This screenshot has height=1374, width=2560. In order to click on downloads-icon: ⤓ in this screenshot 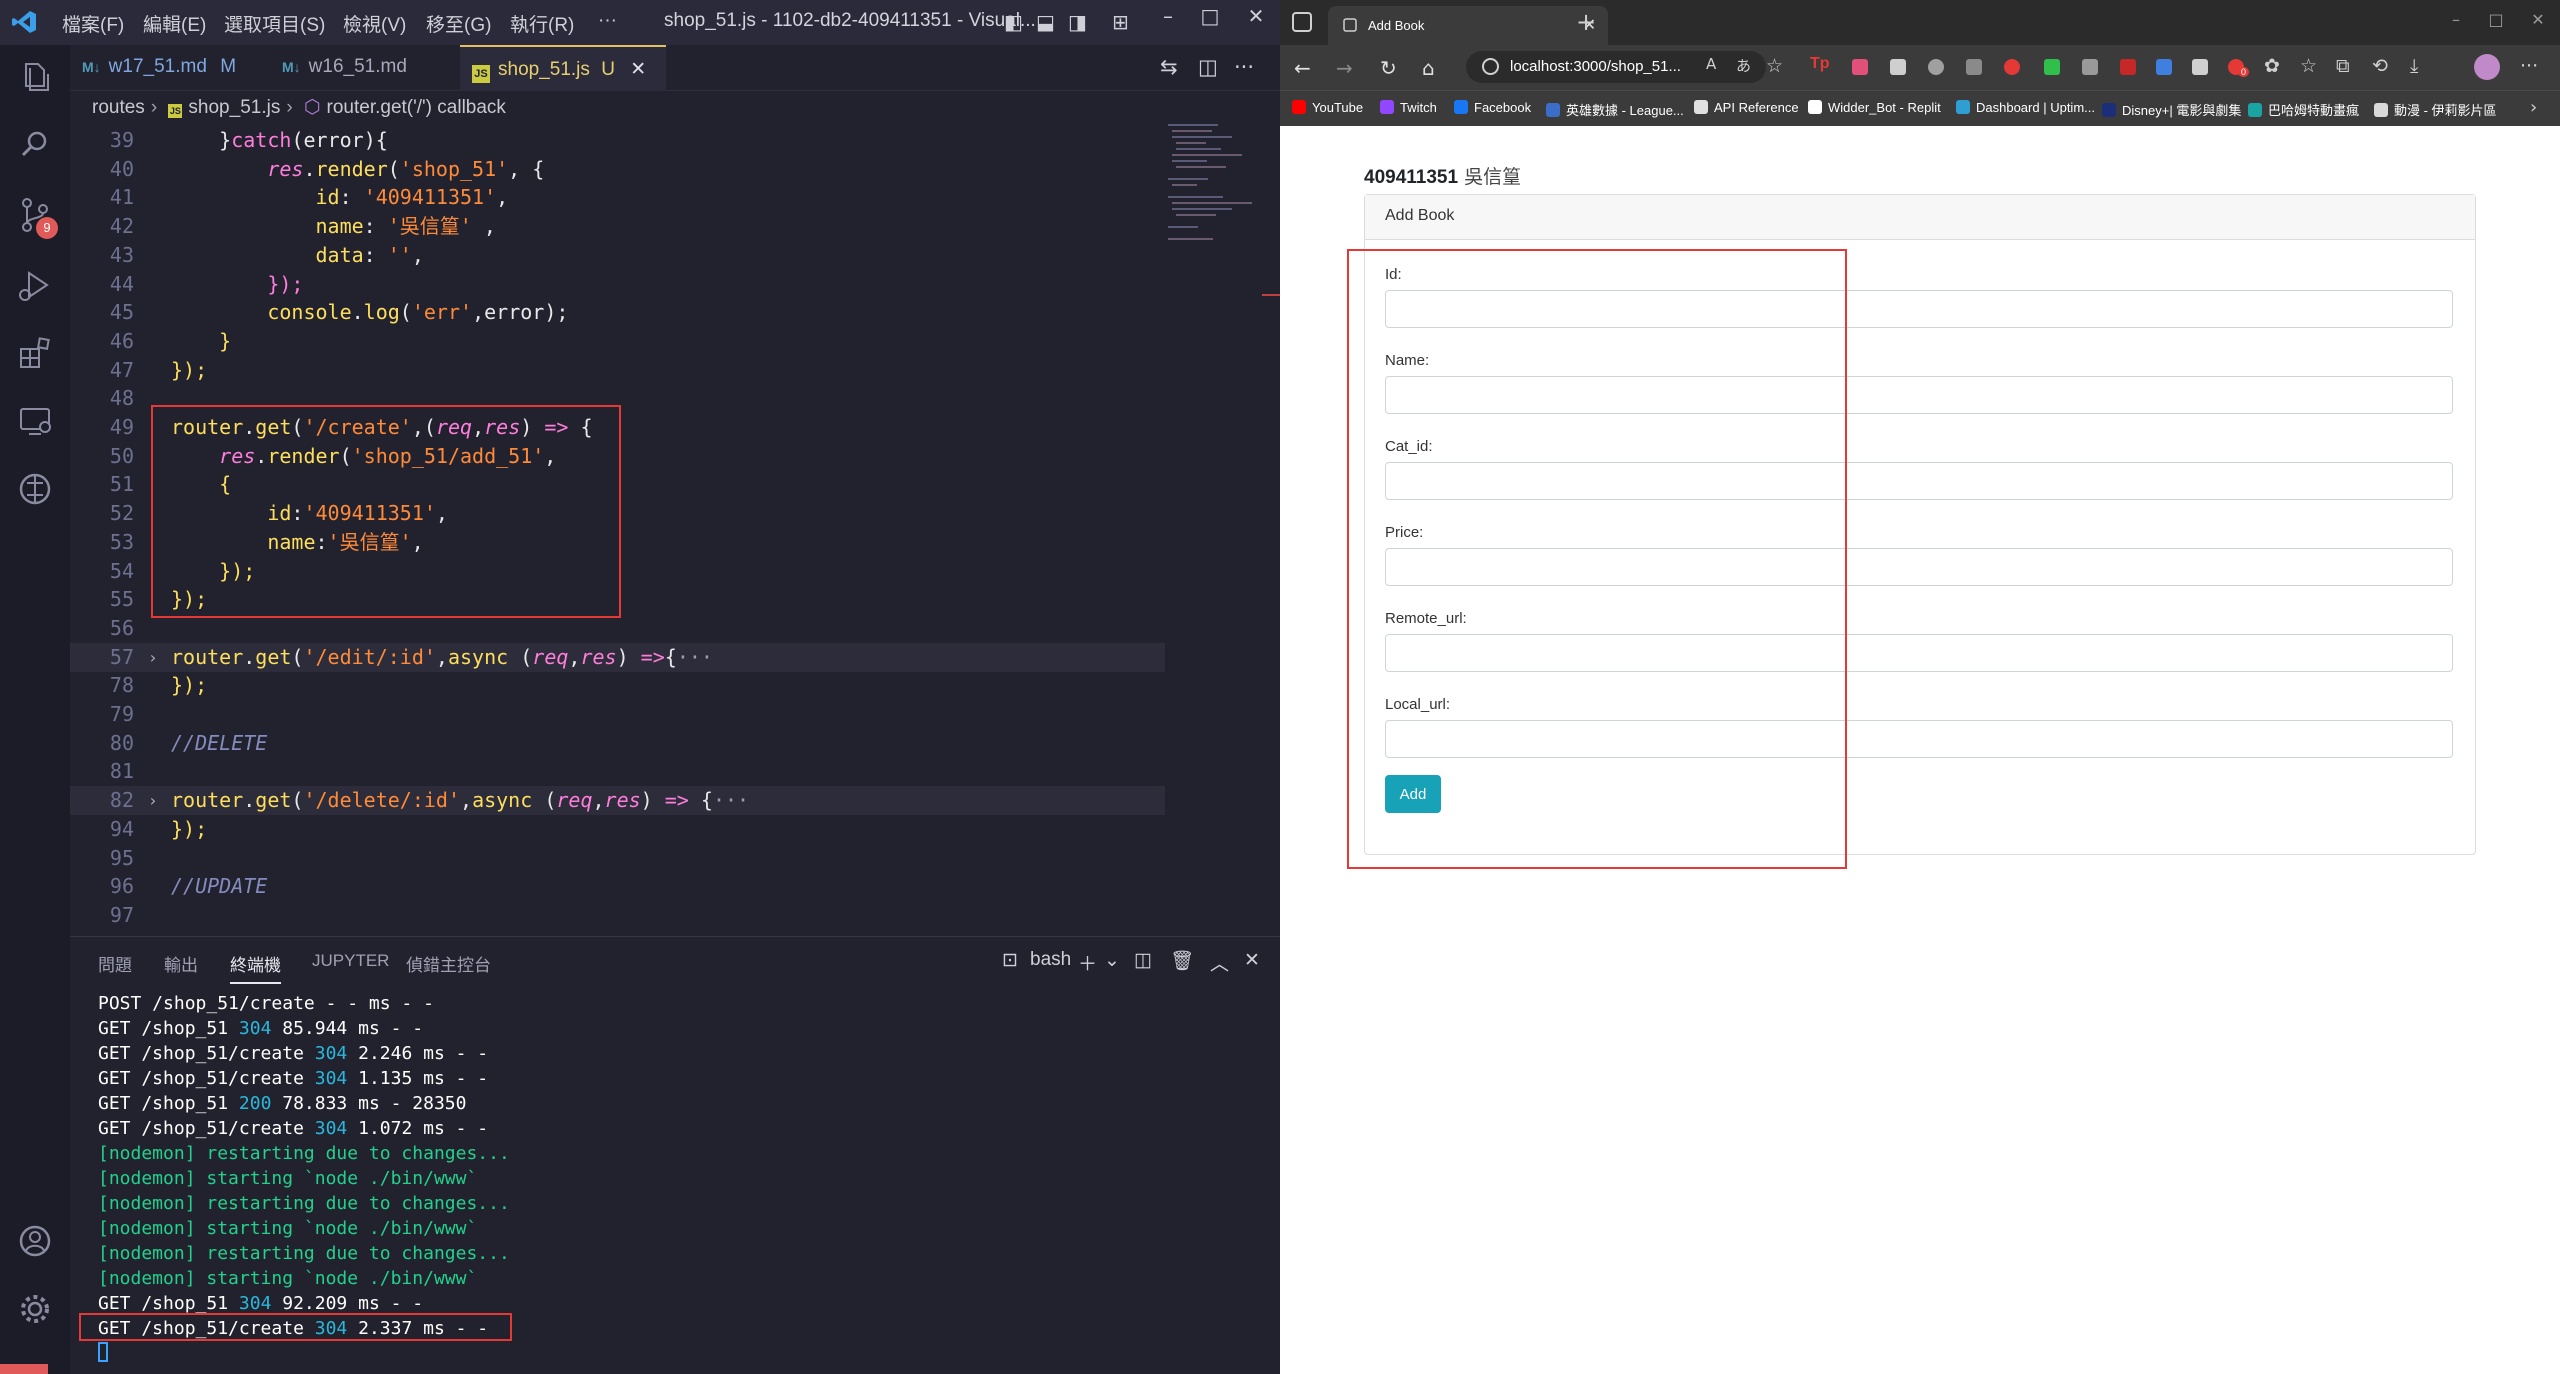, I will do `click(2414, 66)`.